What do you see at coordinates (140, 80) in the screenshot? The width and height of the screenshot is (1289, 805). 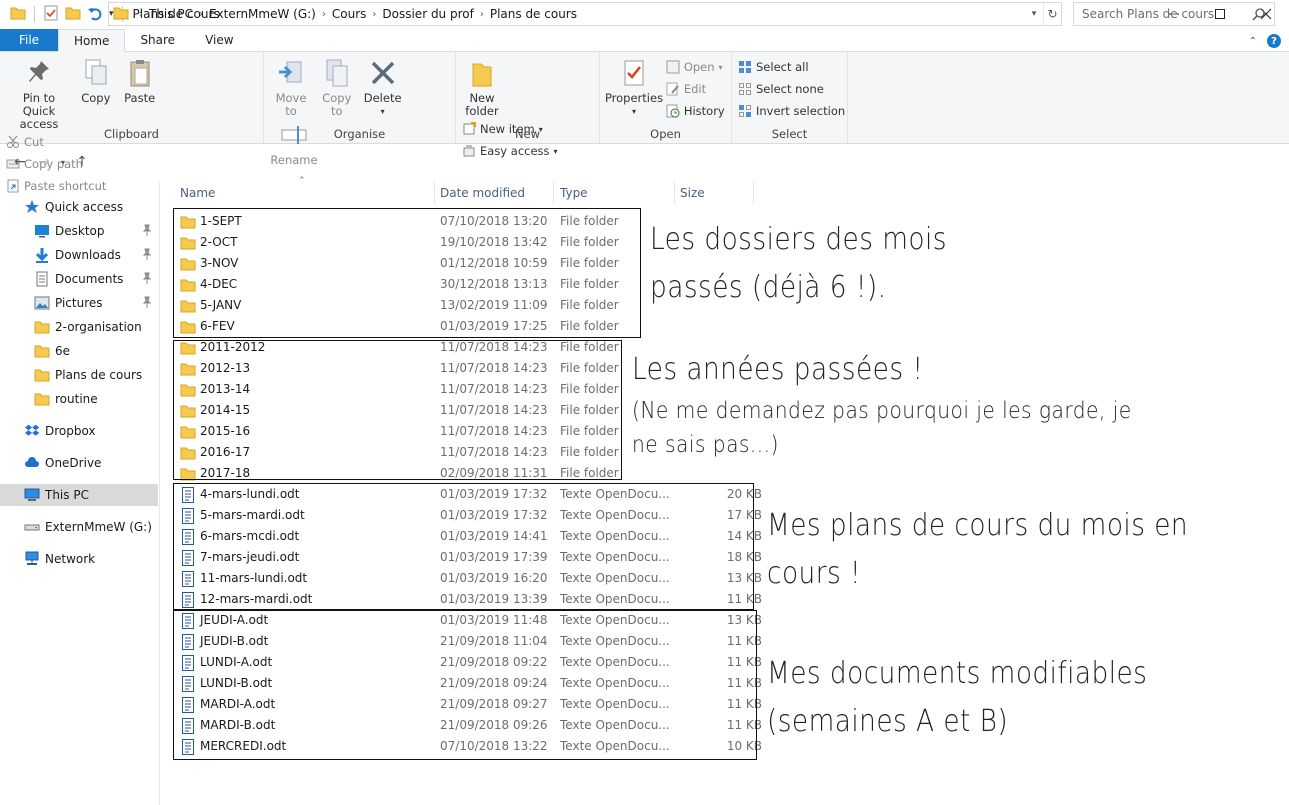 I see `paste-button: Paste` at bounding box center [140, 80].